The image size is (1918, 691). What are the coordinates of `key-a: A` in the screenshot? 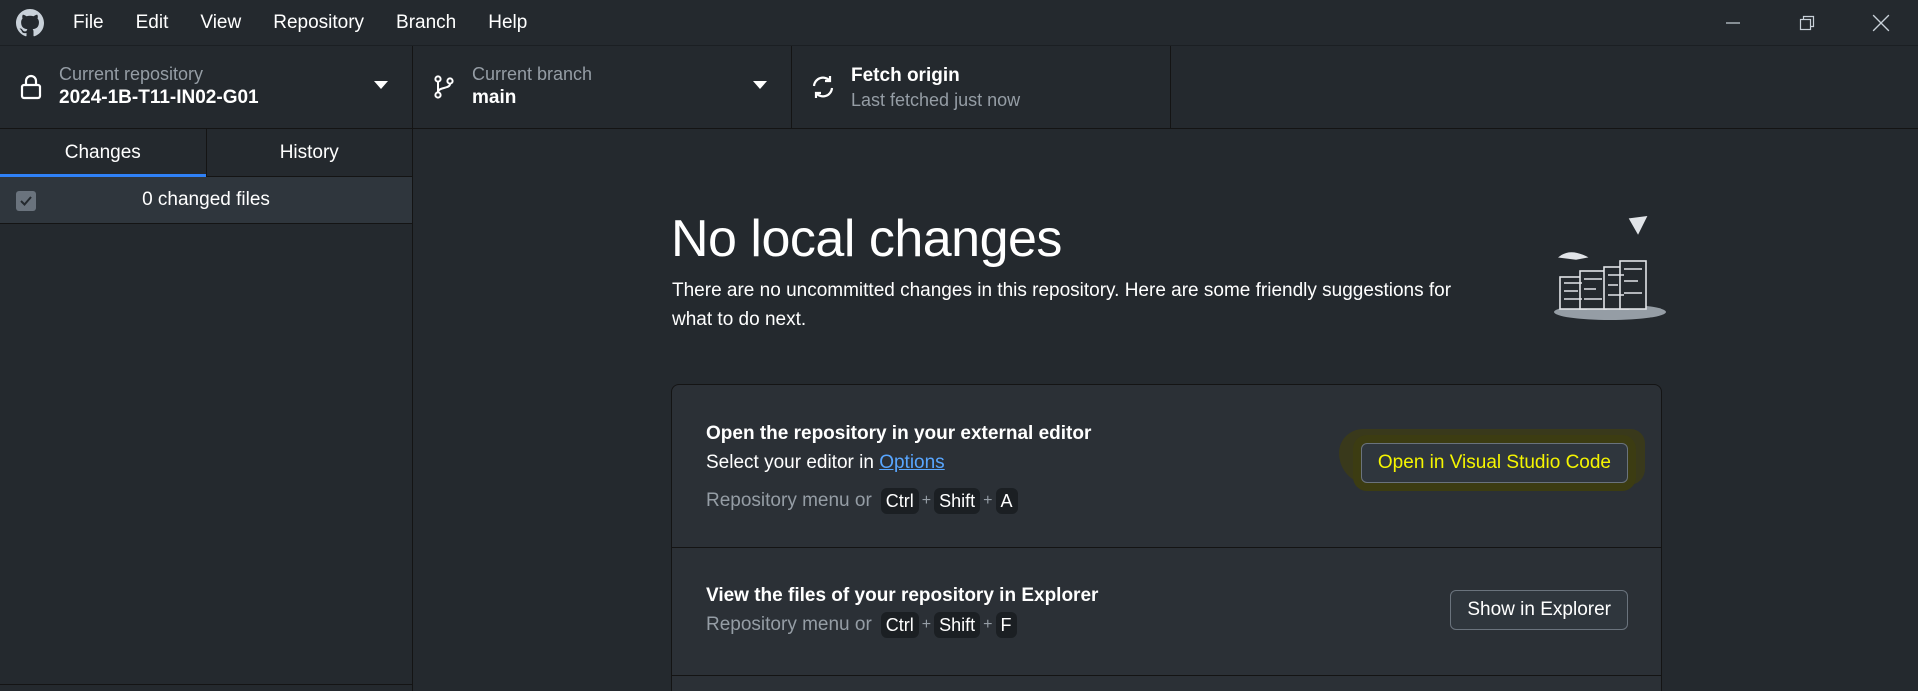 It's located at (1006, 501).